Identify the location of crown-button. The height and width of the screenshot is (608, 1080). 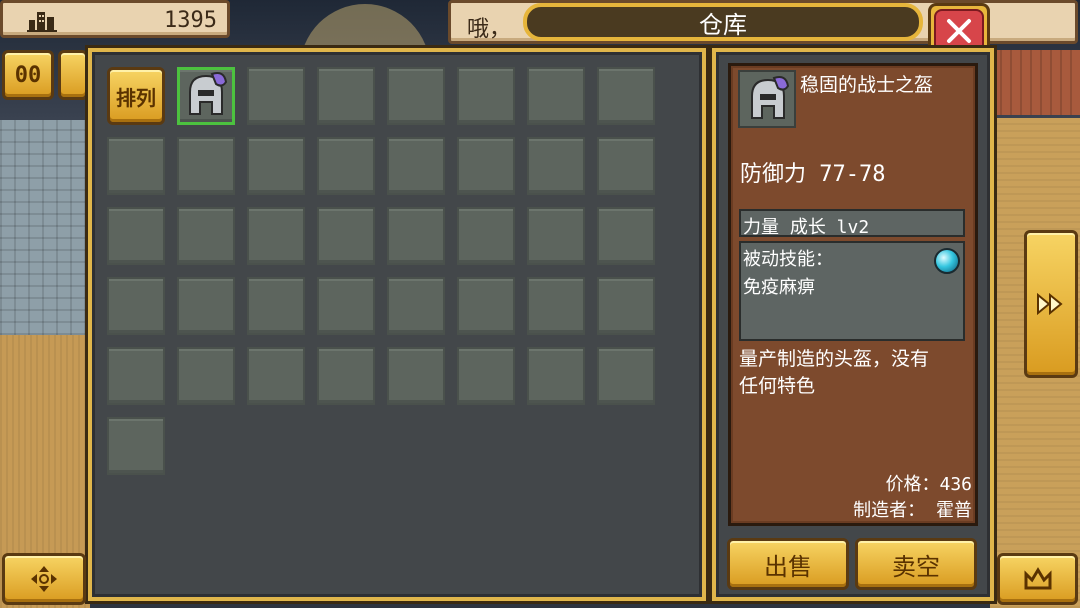
(1037, 579).